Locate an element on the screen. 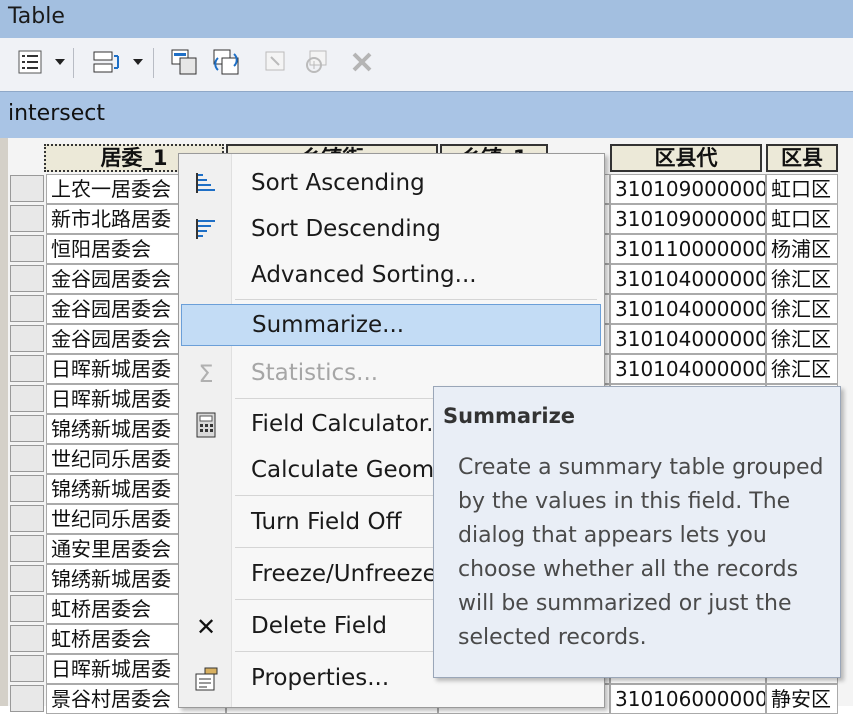  cell-district: 杨浦区 is located at coordinates (802, 249).